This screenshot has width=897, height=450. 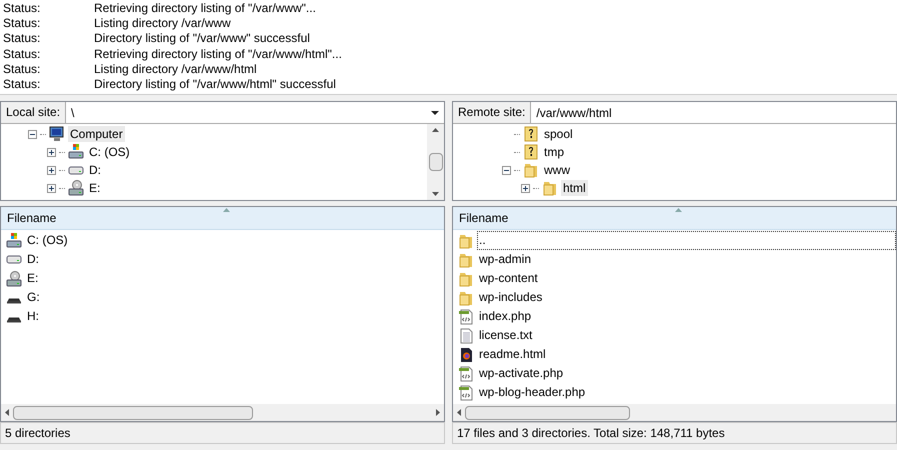 I want to click on log-message: Listing directory /var/www/html, so click(x=175, y=69).